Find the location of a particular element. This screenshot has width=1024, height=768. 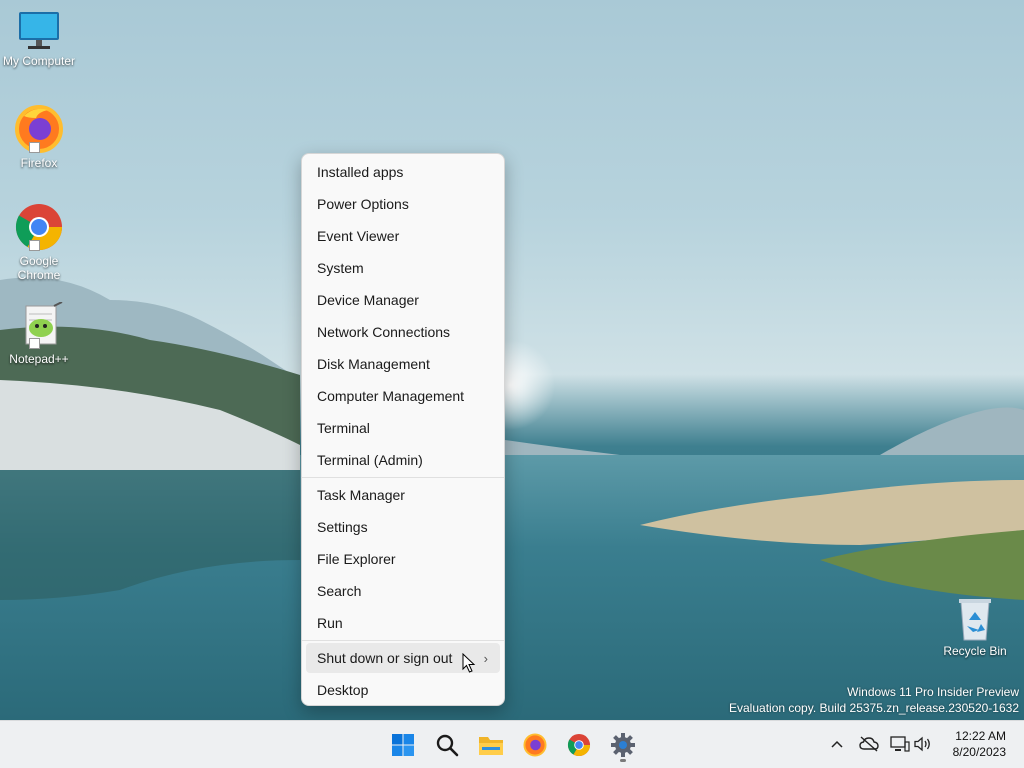

onedrive-offline-icon is located at coordinates (869, 744).